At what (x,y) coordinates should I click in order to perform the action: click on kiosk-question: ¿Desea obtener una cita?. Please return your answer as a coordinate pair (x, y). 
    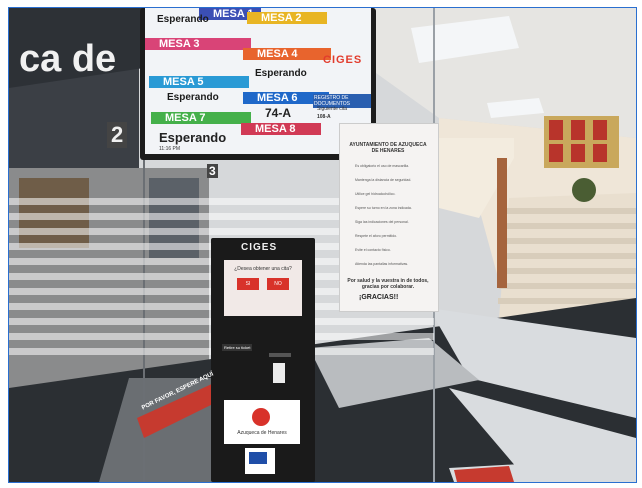
    Looking at the image, I should click on (263, 269).